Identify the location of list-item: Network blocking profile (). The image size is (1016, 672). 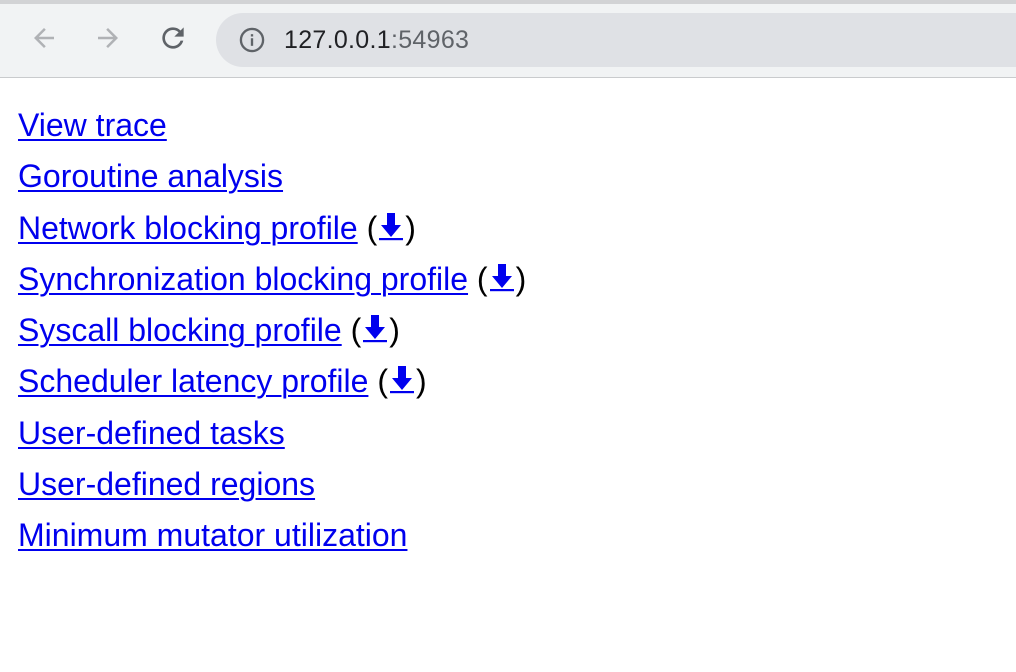
(517, 228).